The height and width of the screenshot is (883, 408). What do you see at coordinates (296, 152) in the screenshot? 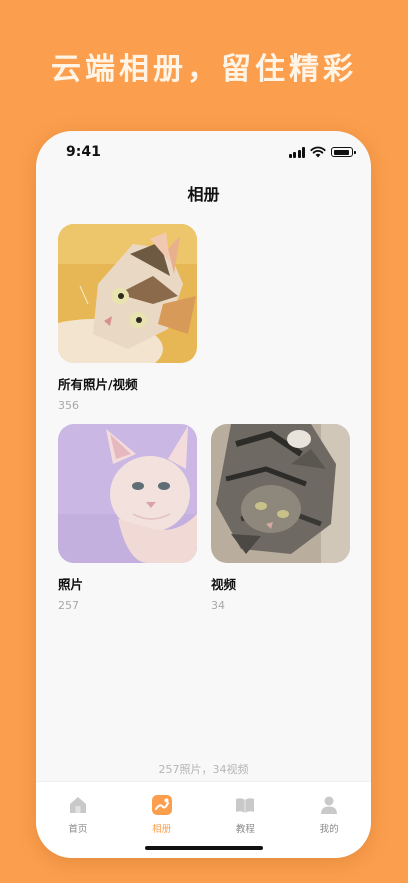
I see `cellular-signal-icon` at bounding box center [296, 152].